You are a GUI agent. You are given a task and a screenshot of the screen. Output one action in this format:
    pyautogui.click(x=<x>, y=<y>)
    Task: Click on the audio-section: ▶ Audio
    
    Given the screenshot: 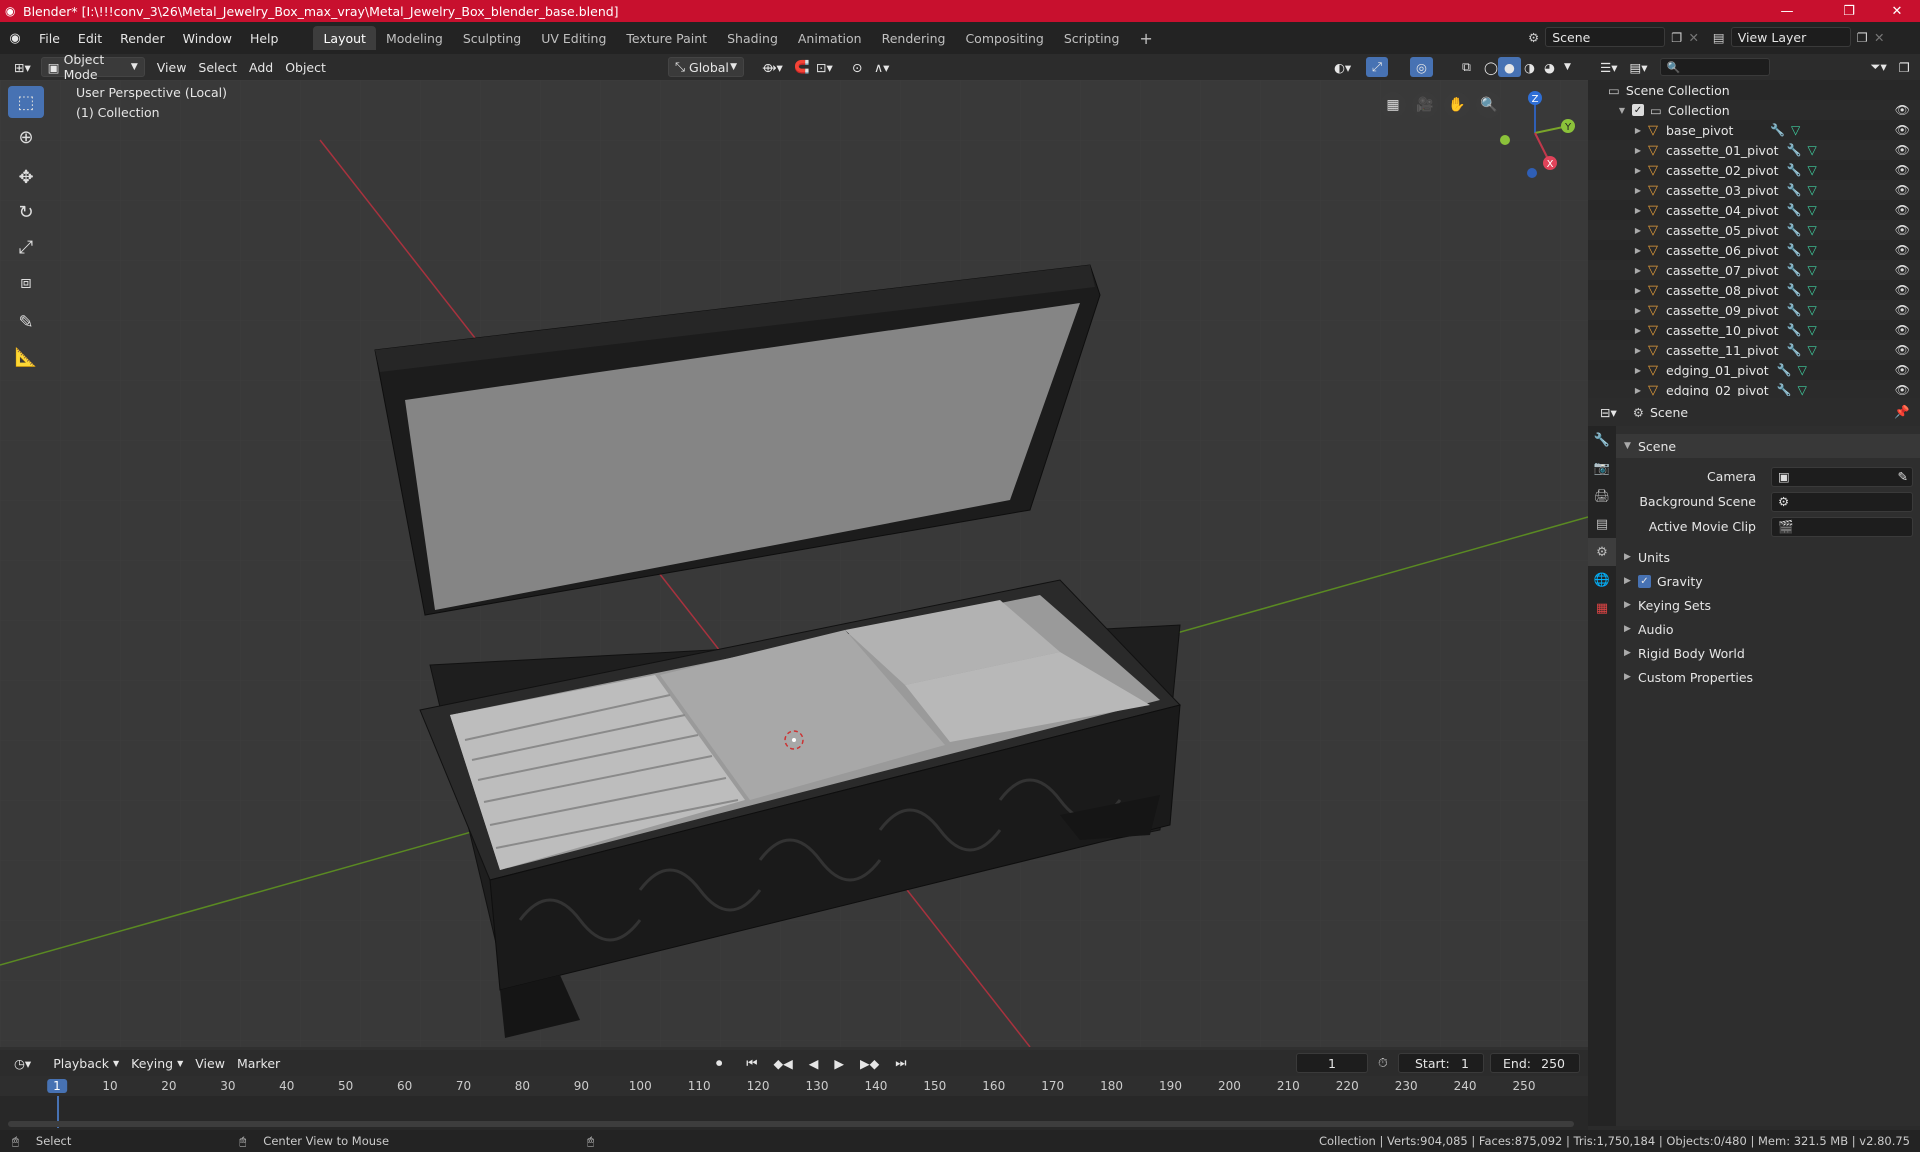 What is the action you would take?
    pyautogui.click(x=1768, y=629)
    